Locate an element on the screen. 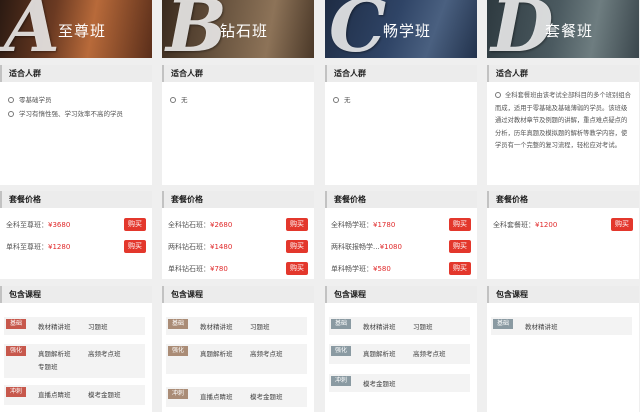 This screenshot has height=412, width=640. price-value: ¥780 is located at coordinates (219, 269).